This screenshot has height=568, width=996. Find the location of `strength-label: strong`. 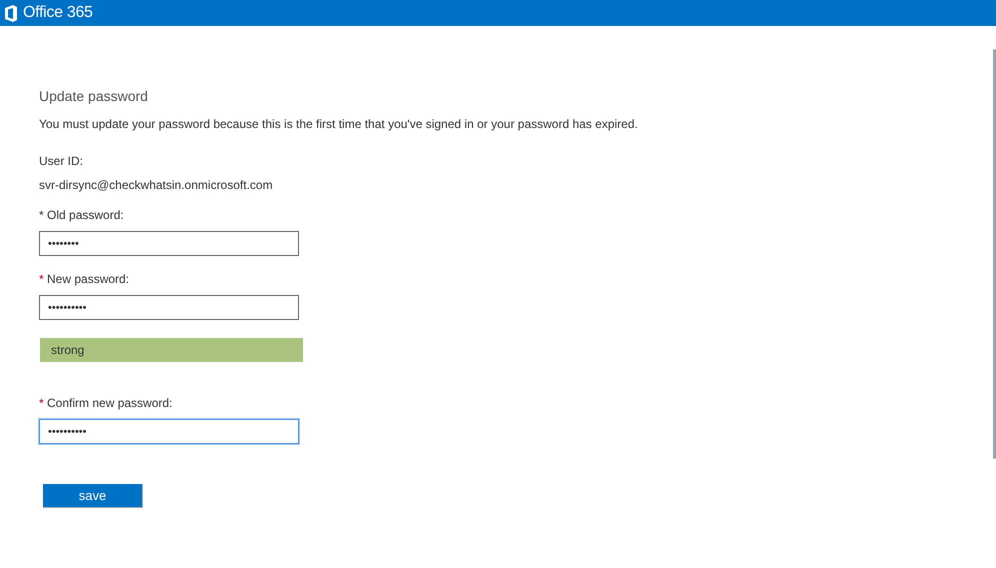

strength-label: strong is located at coordinates (67, 350).